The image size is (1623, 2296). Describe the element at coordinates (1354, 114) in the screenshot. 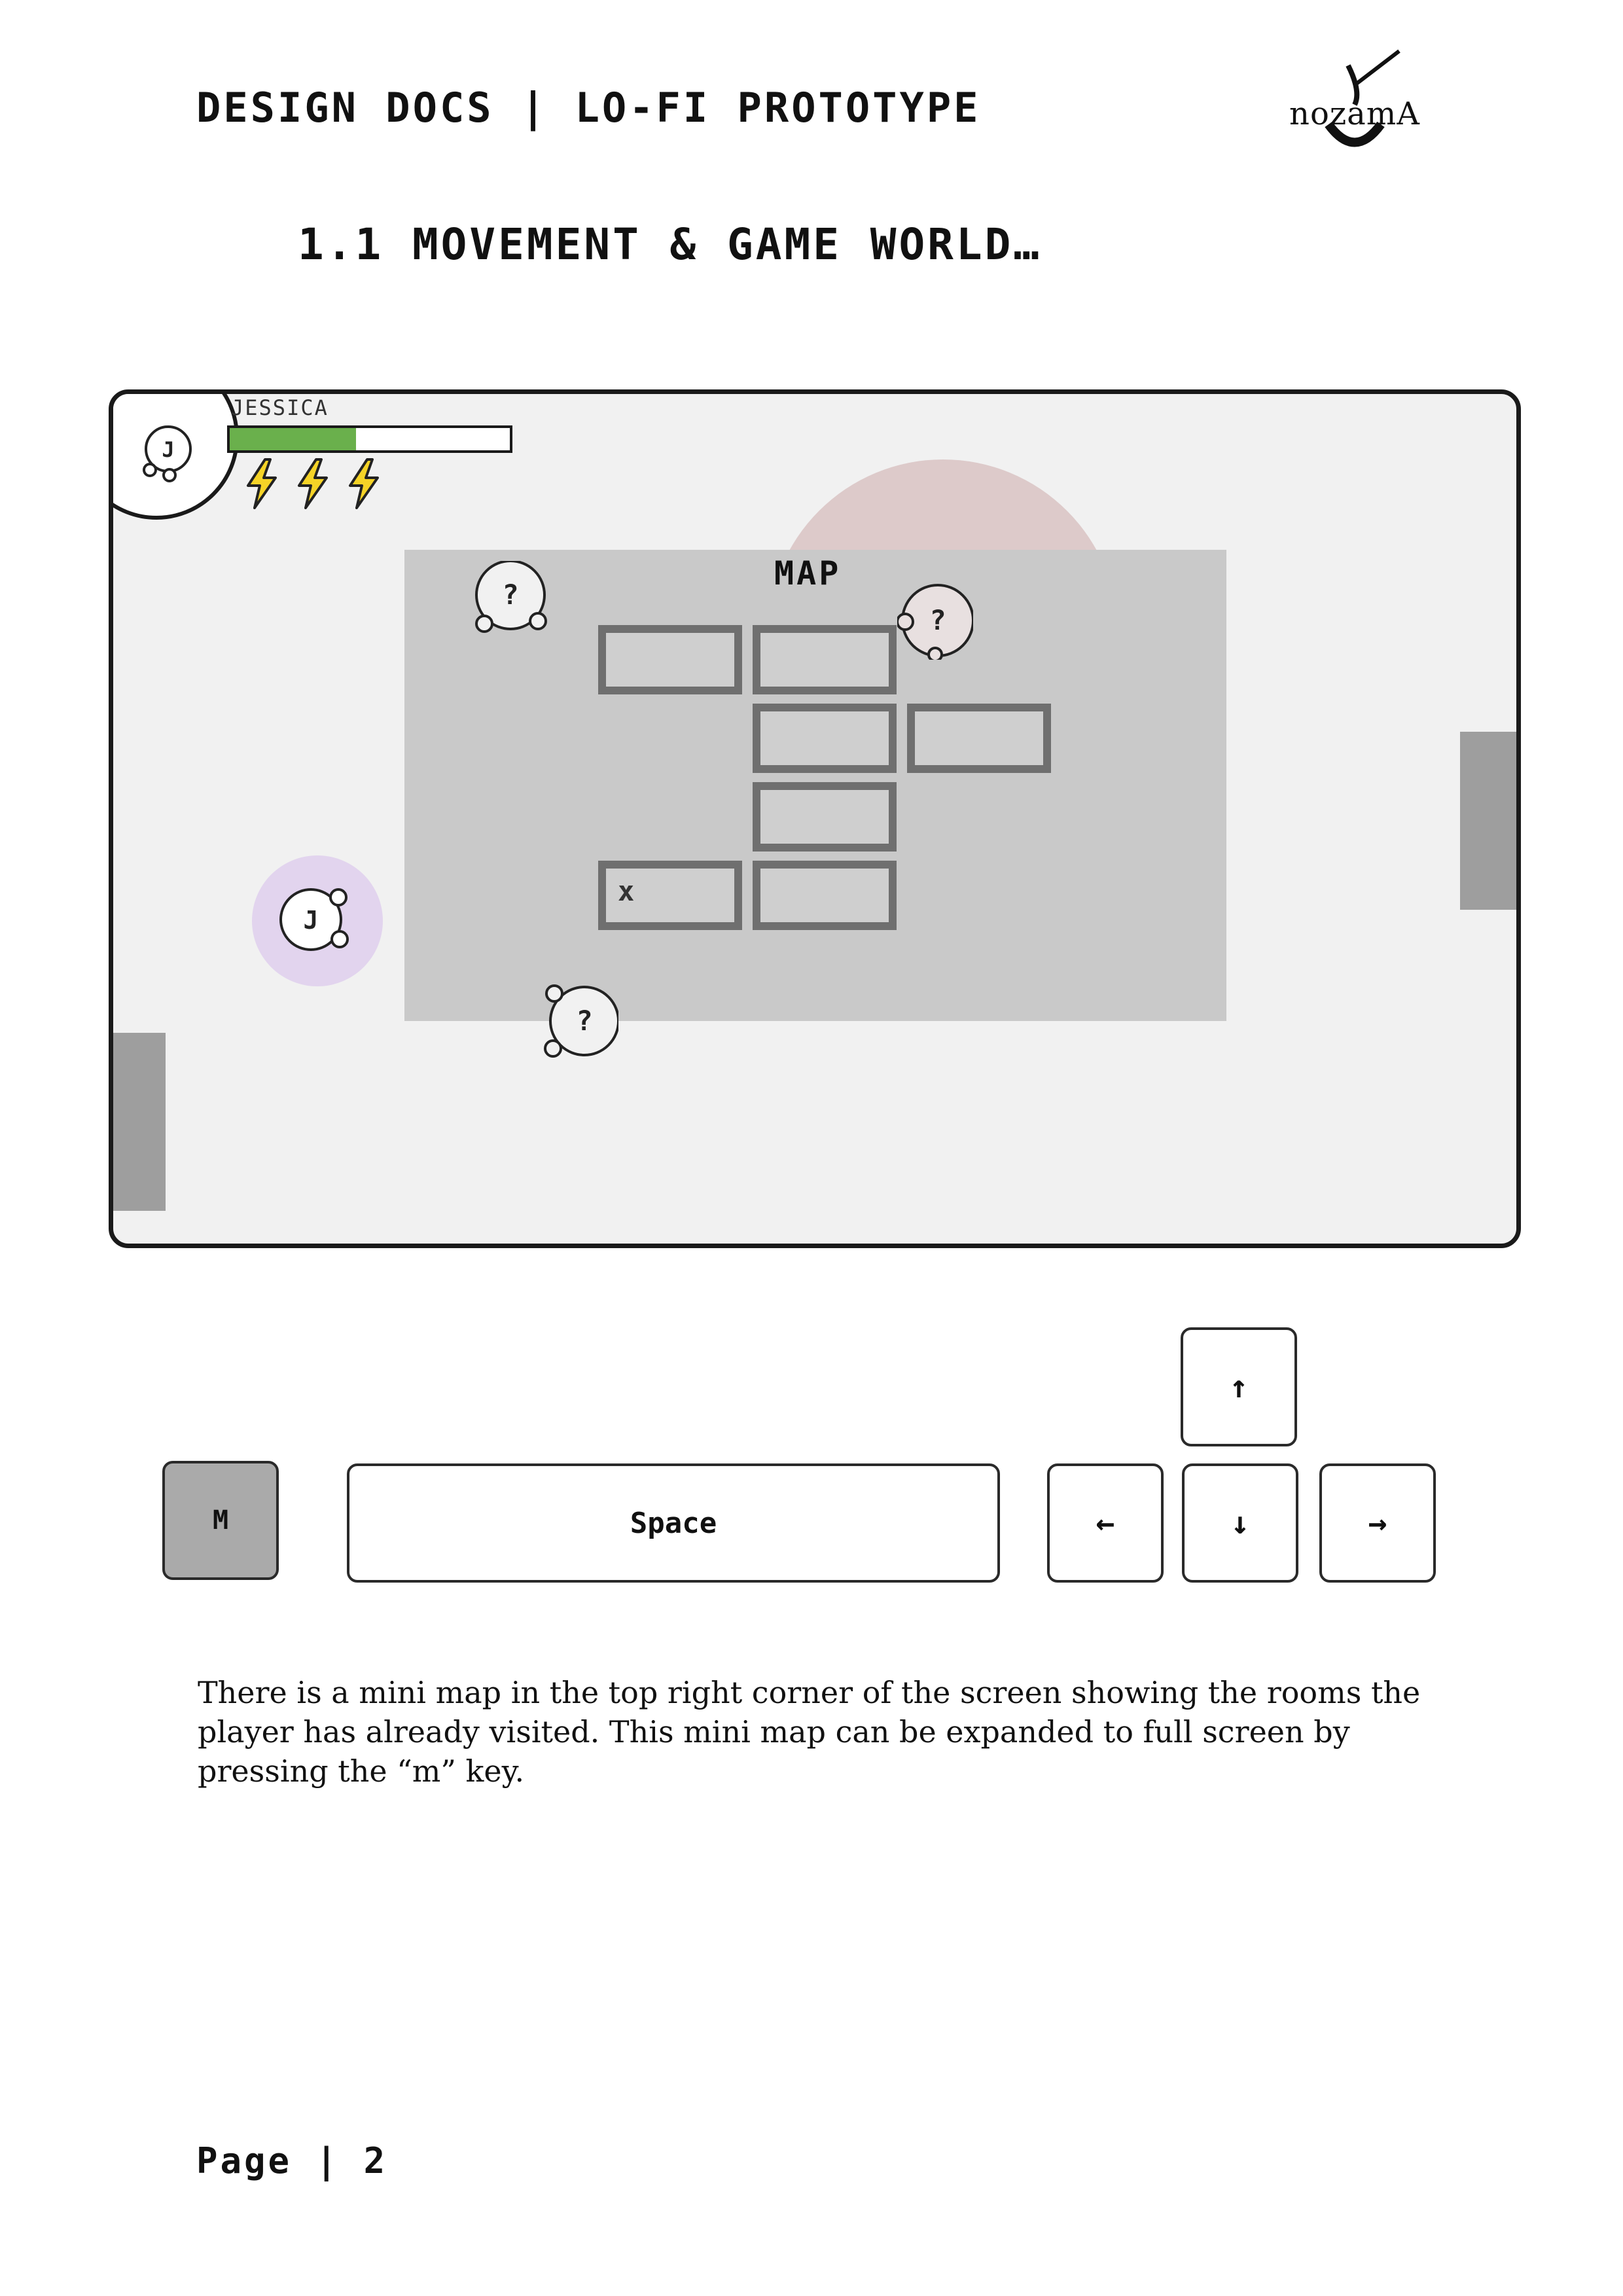

I see `logo-wordmark: nozamA` at that location.